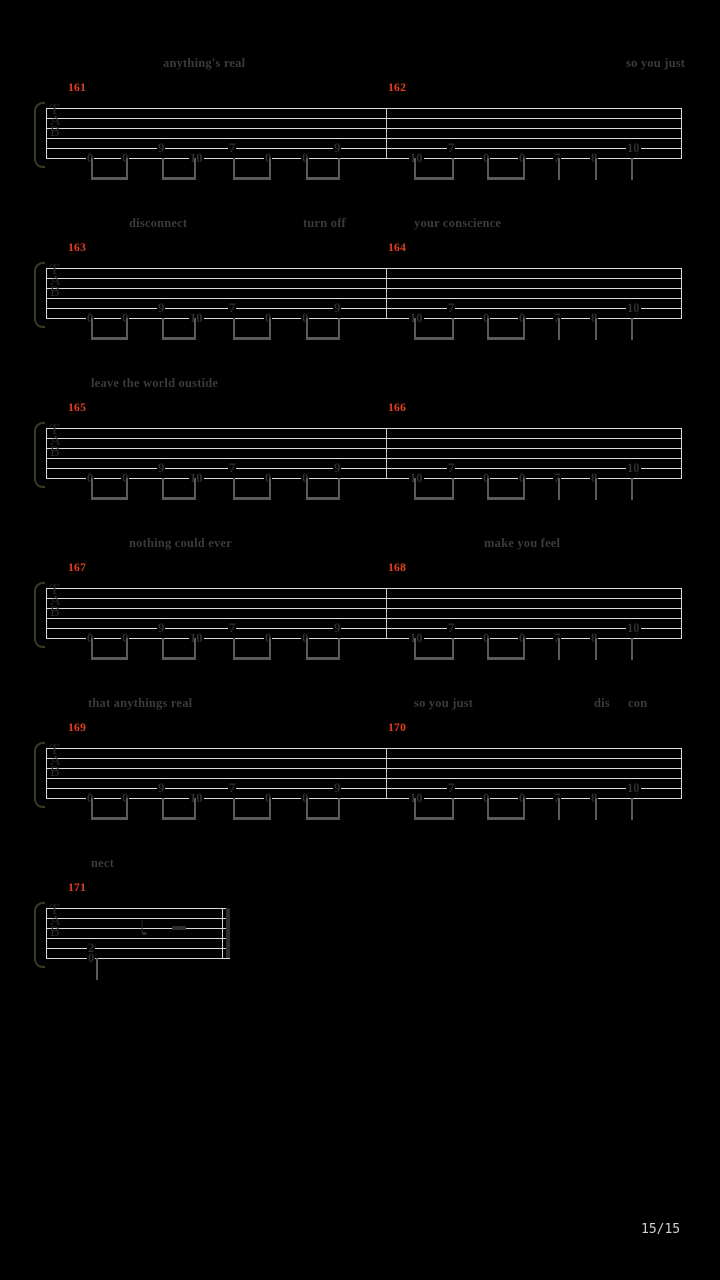  Describe the element at coordinates (155, 383) in the screenshot. I see `lyric-text: leave the world oustide` at that location.